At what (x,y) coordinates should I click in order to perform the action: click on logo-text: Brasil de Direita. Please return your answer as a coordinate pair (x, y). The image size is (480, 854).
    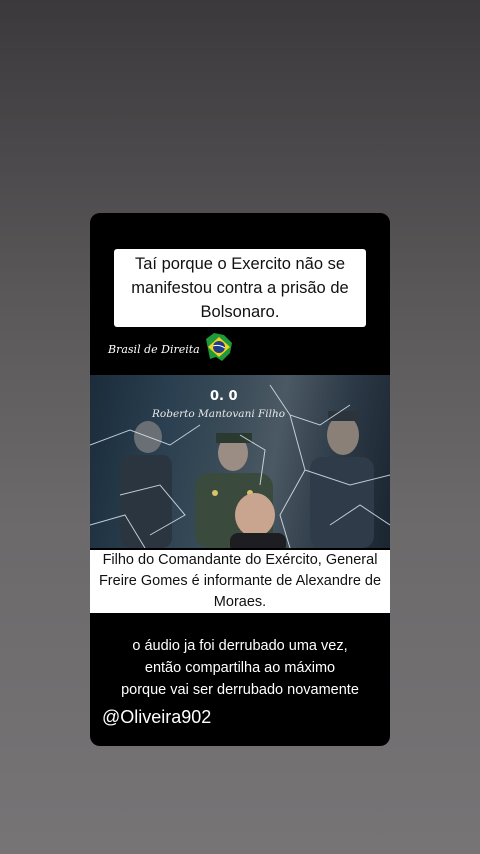
    Looking at the image, I should click on (154, 349).